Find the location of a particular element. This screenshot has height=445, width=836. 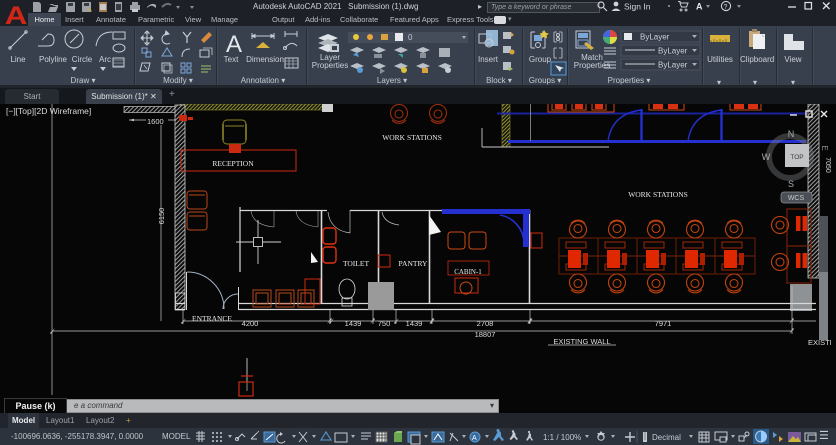

svg-text: 2708 is located at coordinates (485, 323).